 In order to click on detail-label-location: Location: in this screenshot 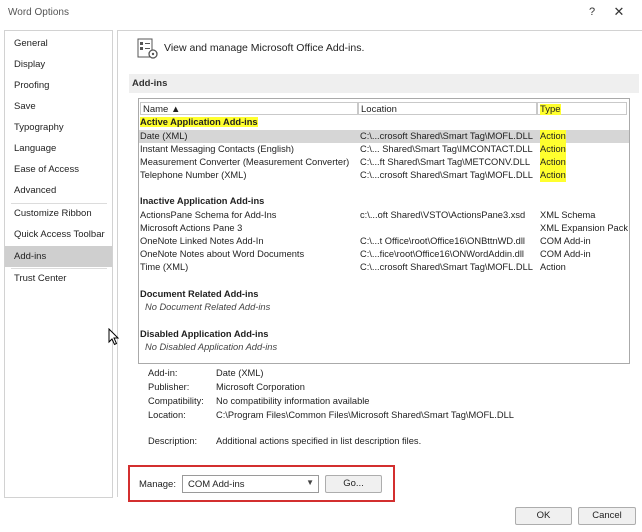, I will do `click(167, 415)`.